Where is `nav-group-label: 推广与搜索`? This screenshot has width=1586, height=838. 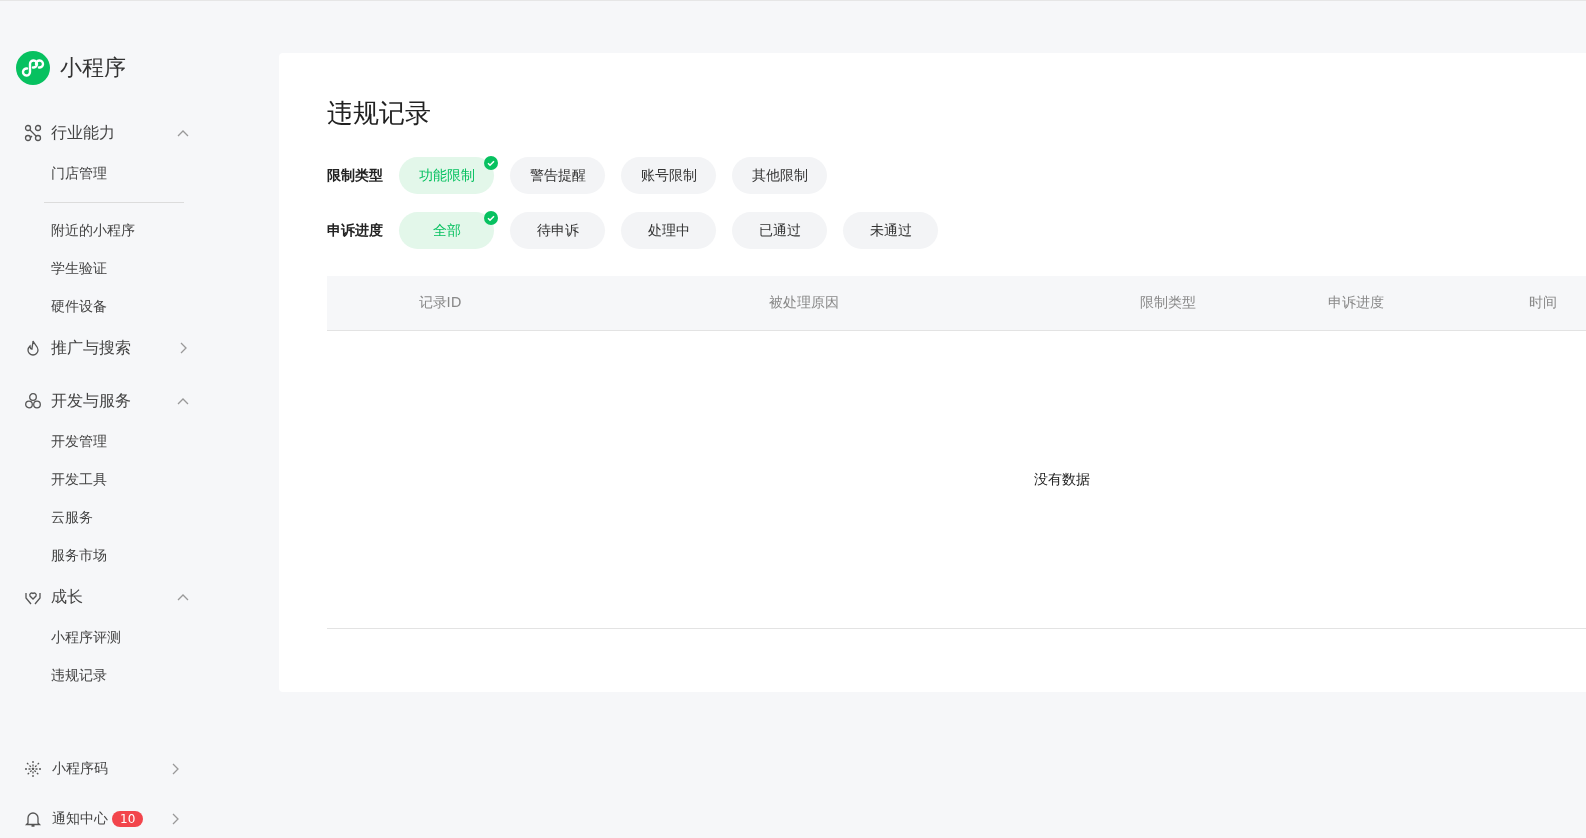
nav-group-label: 推广与搜索 is located at coordinates (91, 348).